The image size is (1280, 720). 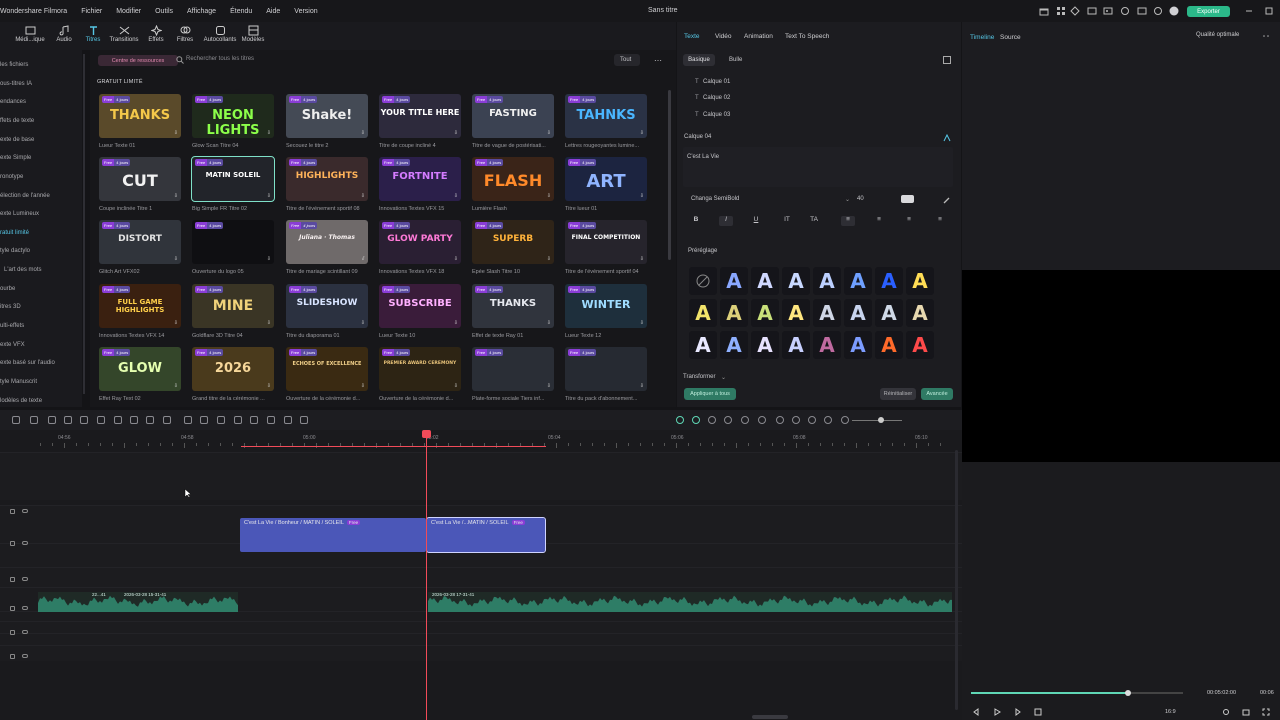 What do you see at coordinates (1269, 11) in the screenshot?
I see `maximize-icon` at bounding box center [1269, 11].